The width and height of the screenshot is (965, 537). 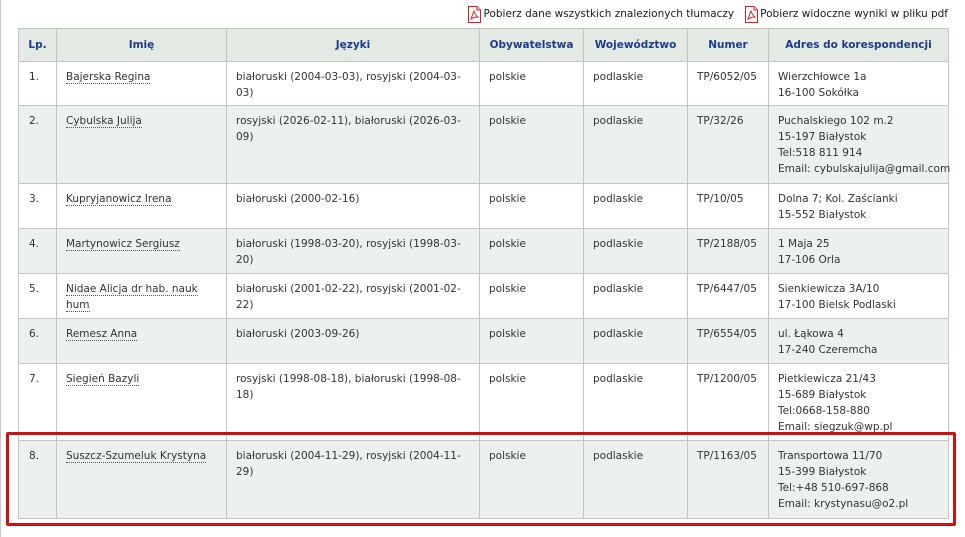 I want to click on address-cell: Dolna 7; Kol. Zaścianki 15-552 Białystok, so click(x=858, y=206).